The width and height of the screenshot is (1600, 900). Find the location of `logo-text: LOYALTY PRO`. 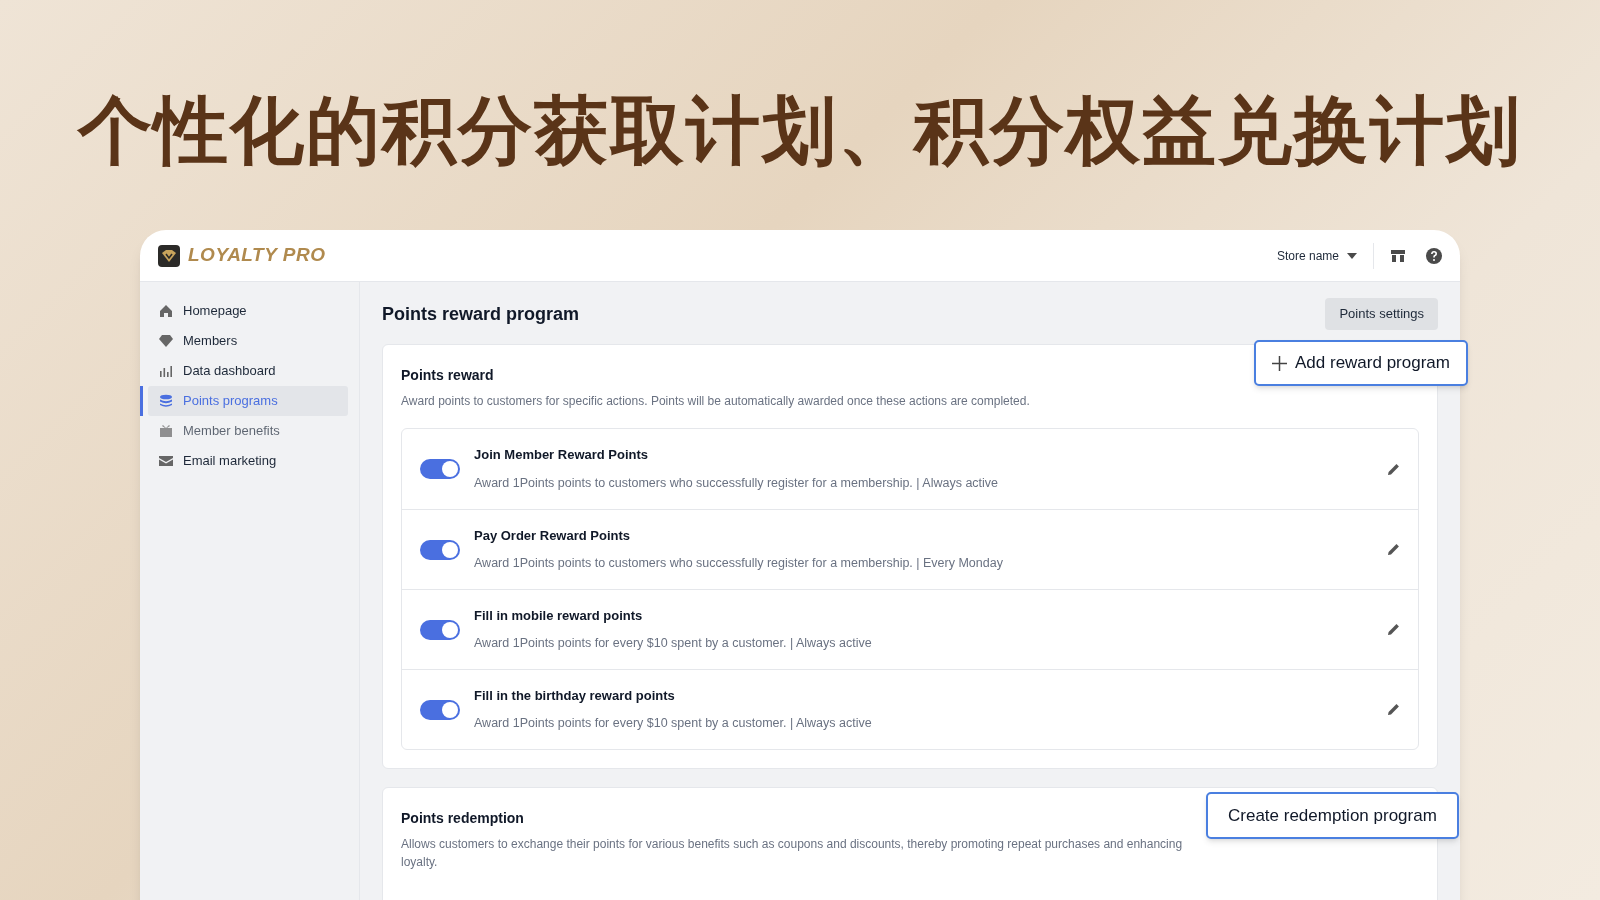

logo-text: LOYALTY PRO is located at coordinates (257, 255).